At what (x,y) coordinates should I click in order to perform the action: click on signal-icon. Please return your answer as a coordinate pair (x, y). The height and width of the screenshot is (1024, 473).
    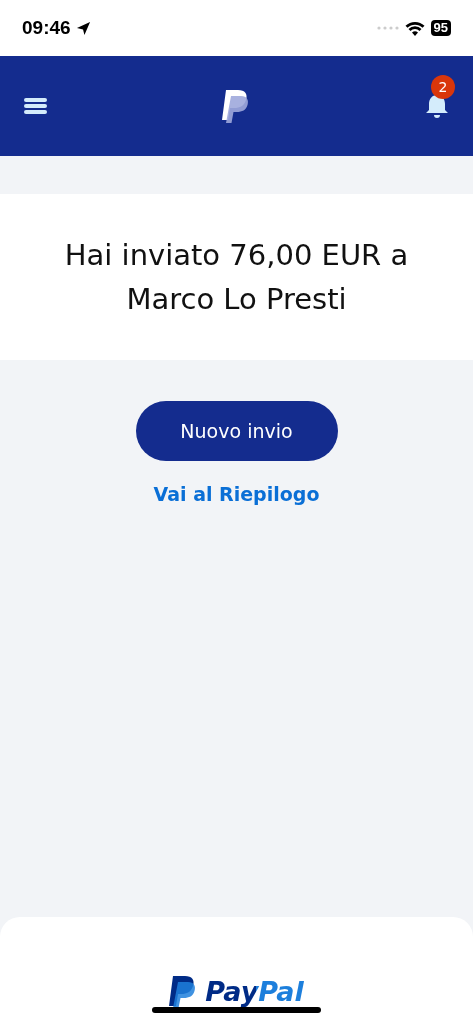
    Looking at the image, I should click on (387, 28).